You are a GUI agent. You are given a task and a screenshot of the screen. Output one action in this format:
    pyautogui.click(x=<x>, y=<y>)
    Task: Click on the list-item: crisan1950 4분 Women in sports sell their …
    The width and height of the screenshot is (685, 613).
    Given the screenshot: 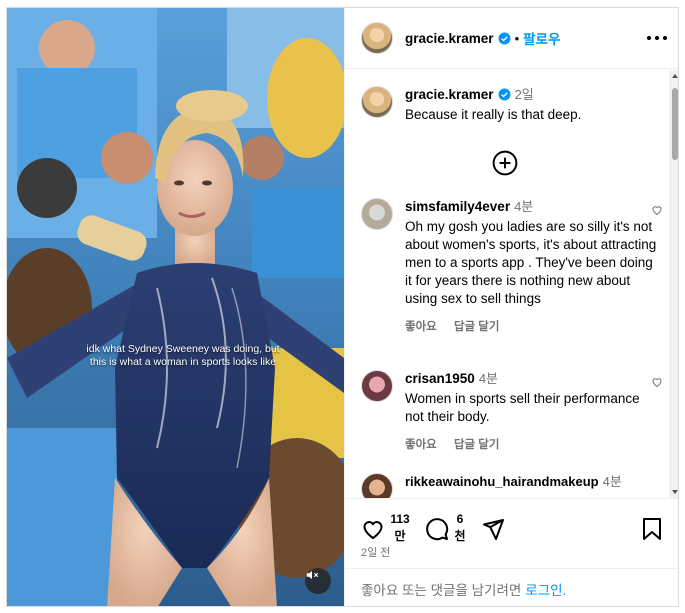 What is the action you would take?
    pyautogui.click(x=512, y=410)
    